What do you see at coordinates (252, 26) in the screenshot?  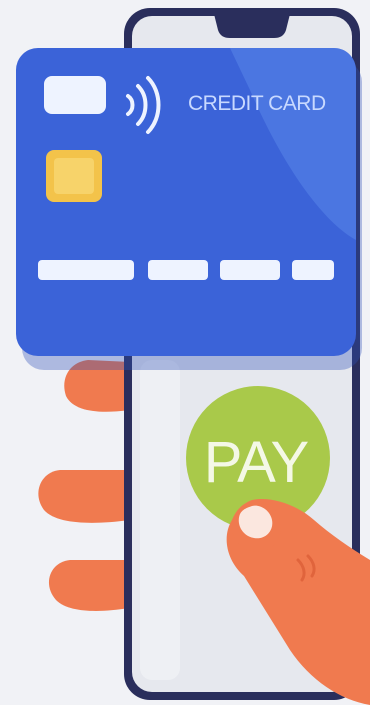 I see `phone-notch` at bounding box center [252, 26].